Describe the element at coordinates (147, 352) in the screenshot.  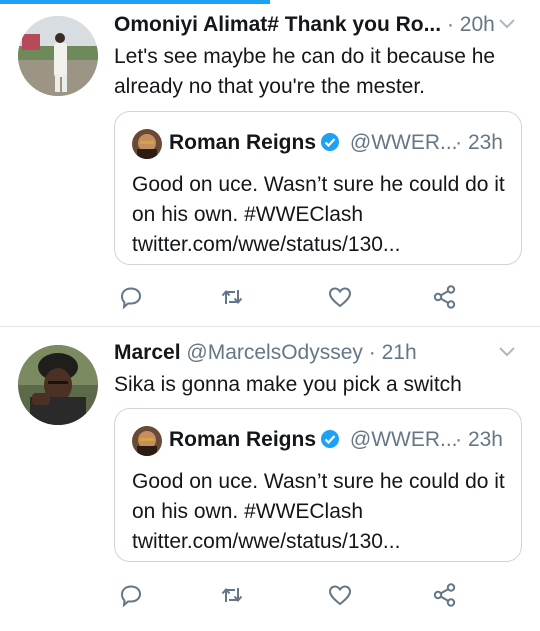
I see `display-name: Marcel` at that location.